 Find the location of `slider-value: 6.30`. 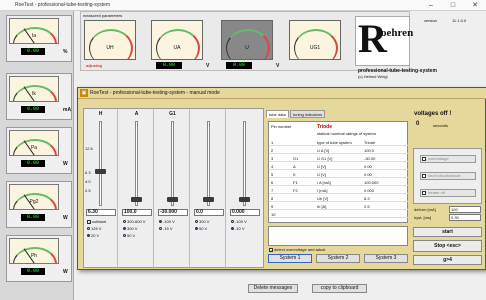

slider-value: 6.30 is located at coordinates (101, 212).